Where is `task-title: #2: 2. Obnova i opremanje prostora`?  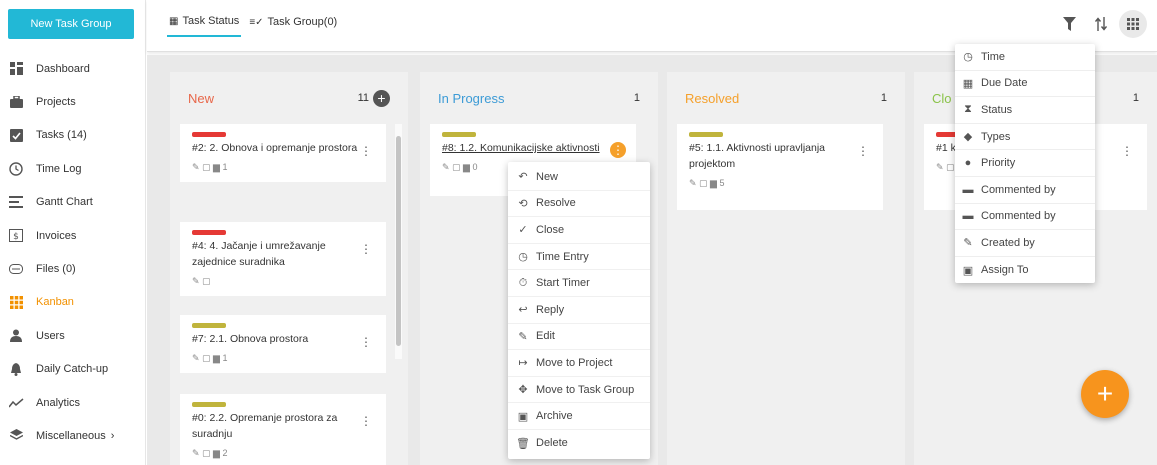 task-title: #2: 2. Obnova i opremanje prostora is located at coordinates (276, 149).